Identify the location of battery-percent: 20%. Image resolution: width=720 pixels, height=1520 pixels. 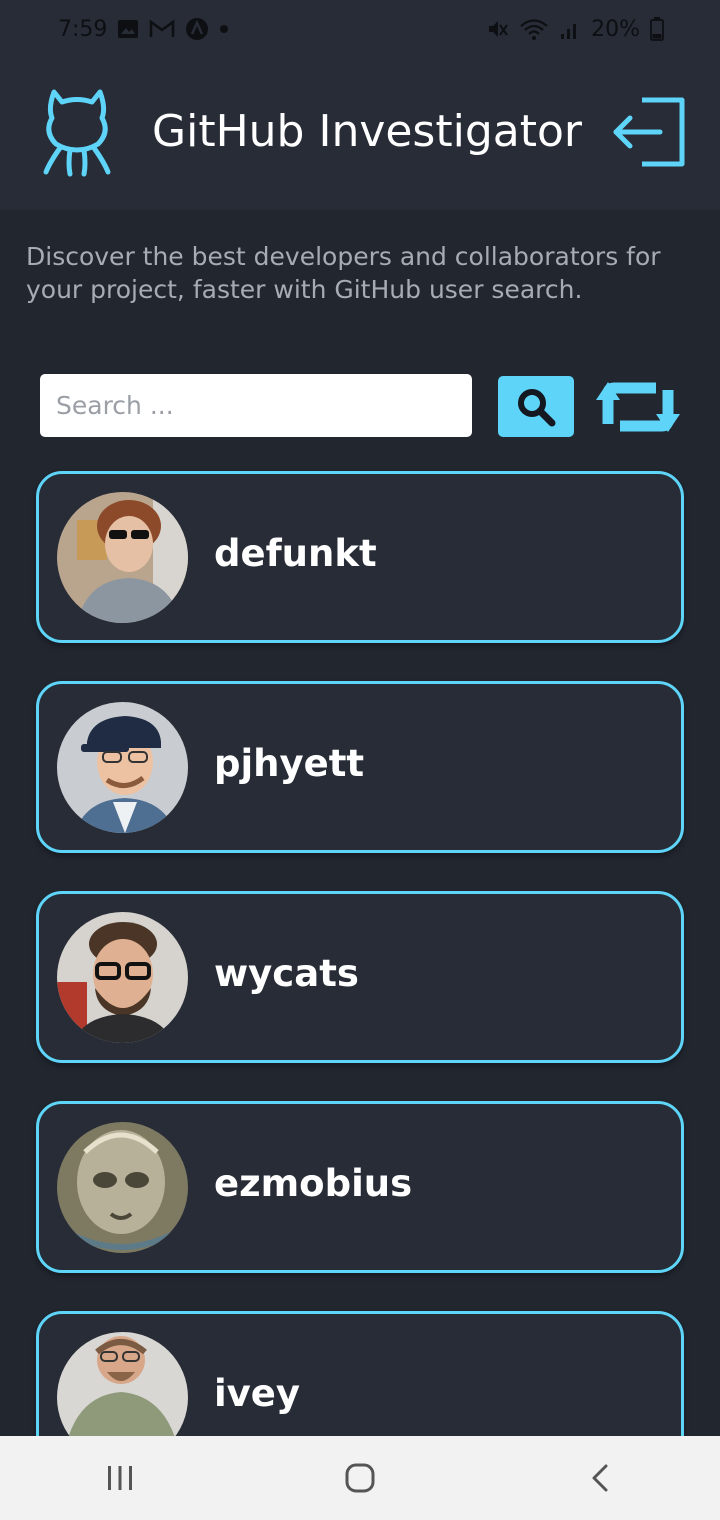
(615, 29).